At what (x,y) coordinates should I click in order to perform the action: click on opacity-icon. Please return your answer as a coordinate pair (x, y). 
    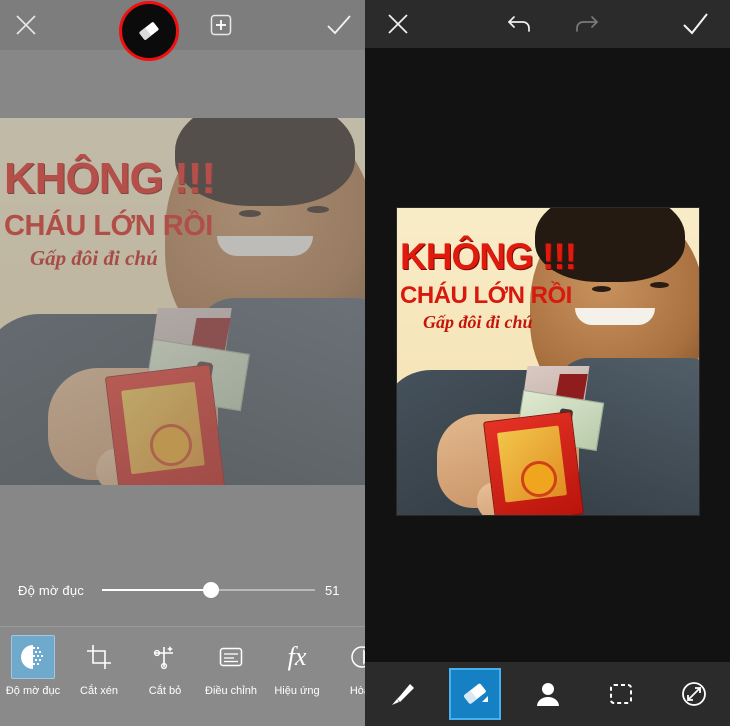
    Looking at the image, I should click on (32, 657).